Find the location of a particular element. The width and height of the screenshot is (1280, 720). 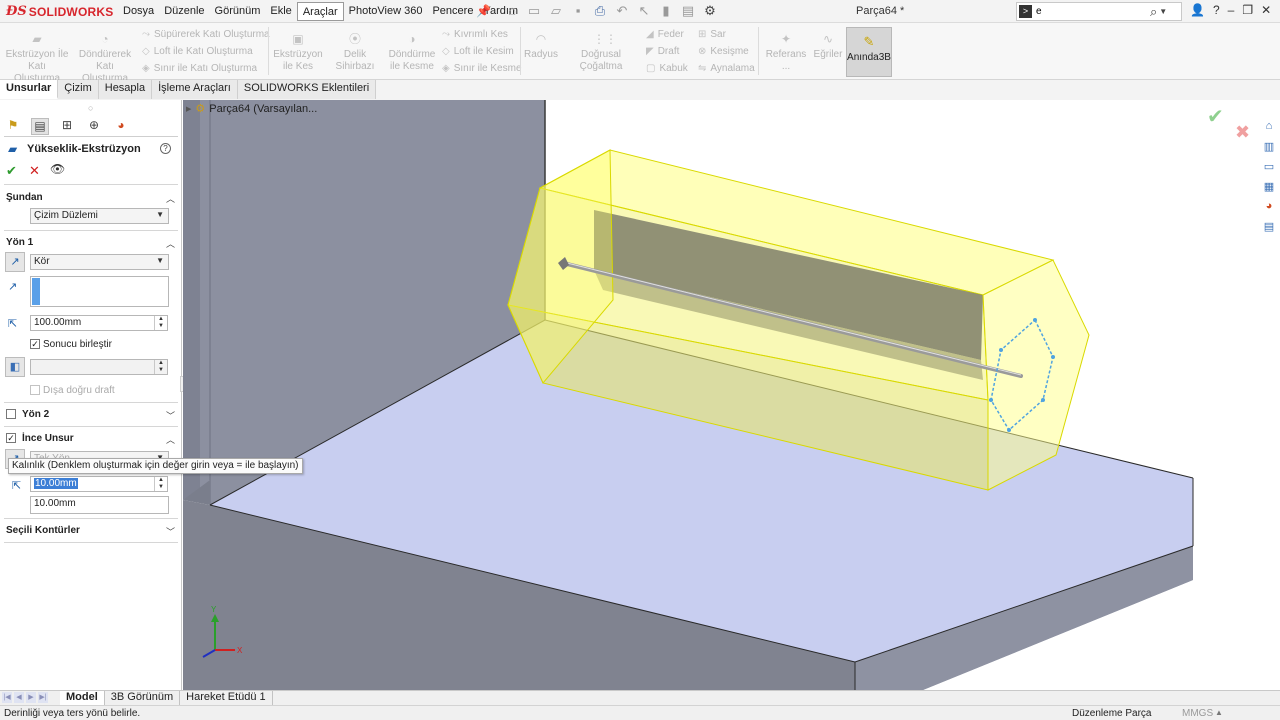

intersect-button: ⊗ Kesişme is located at coordinates (723, 51).